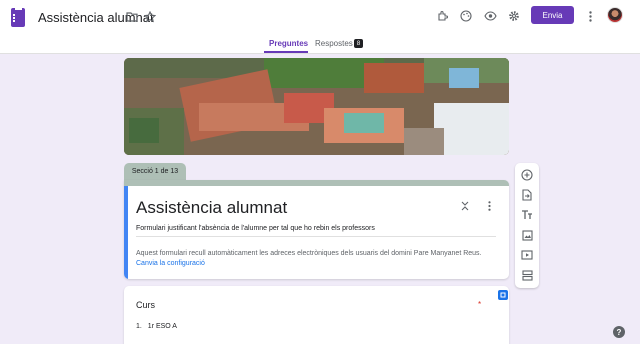 Image resolution: width=640 pixels, height=344 pixels. What do you see at coordinates (286, 52) in the screenshot?
I see `active-tab-indicator` at bounding box center [286, 52].